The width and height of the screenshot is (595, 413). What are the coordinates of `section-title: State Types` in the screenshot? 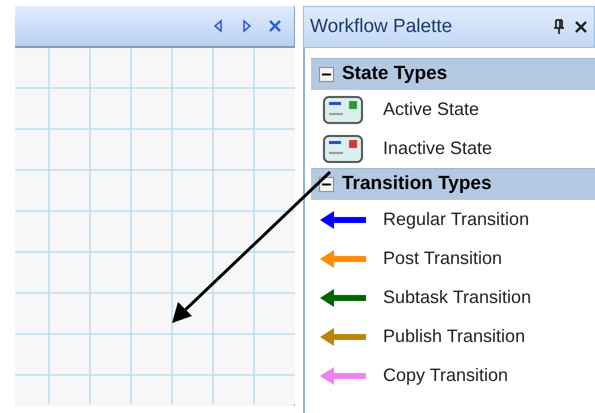 It's located at (395, 74).